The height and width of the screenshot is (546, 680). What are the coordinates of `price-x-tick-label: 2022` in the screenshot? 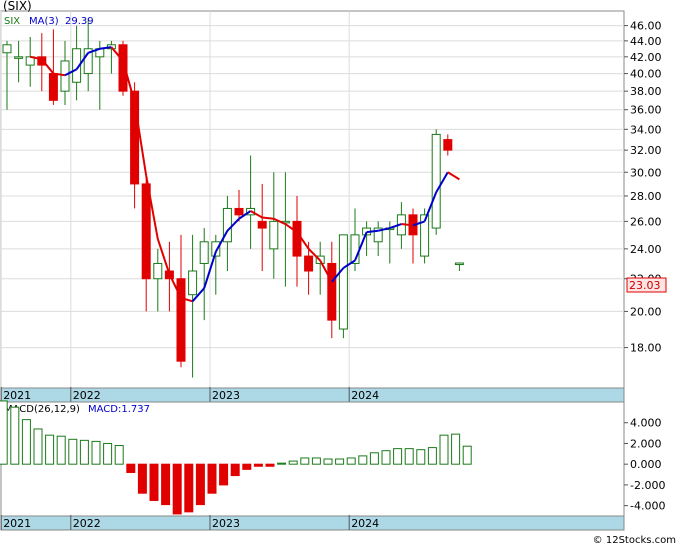 It's located at (87, 395).